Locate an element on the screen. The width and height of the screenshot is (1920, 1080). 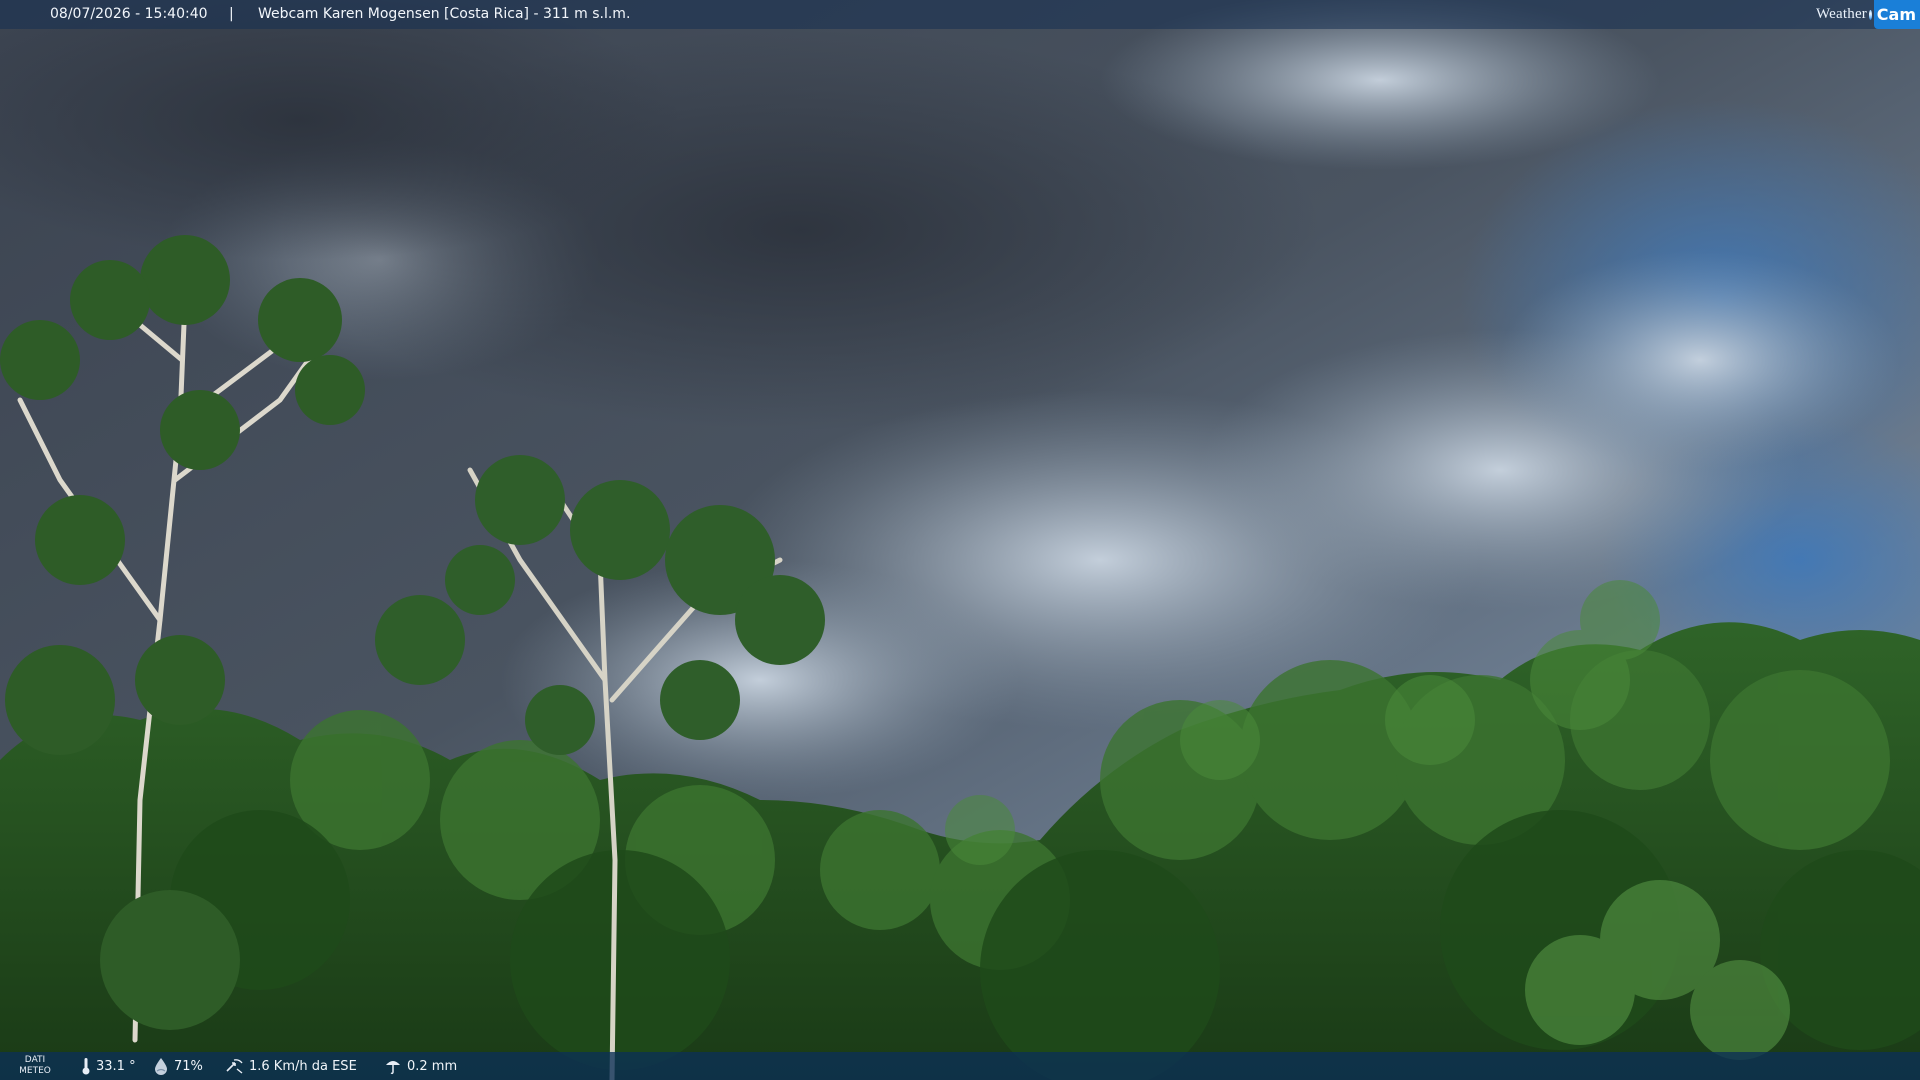
rain-icon is located at coordinates (393, 1068).